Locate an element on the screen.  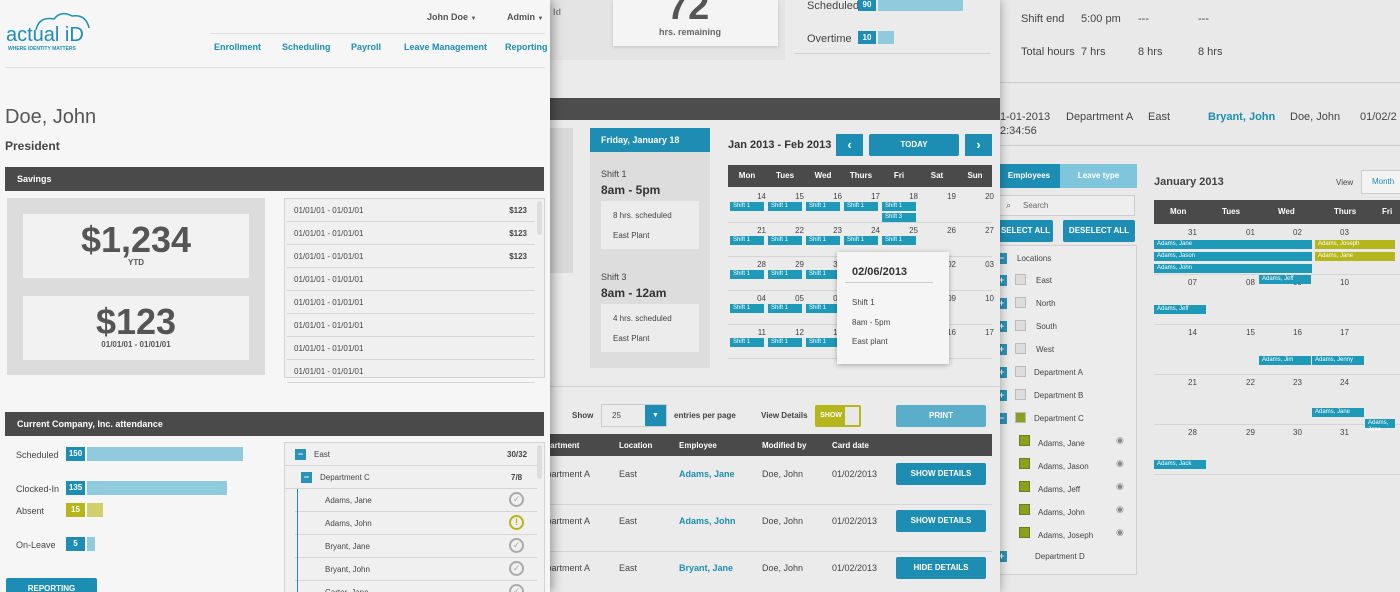
person-filter-row: Adams, Joseph ◉ is located at coordinates (1076, 534).